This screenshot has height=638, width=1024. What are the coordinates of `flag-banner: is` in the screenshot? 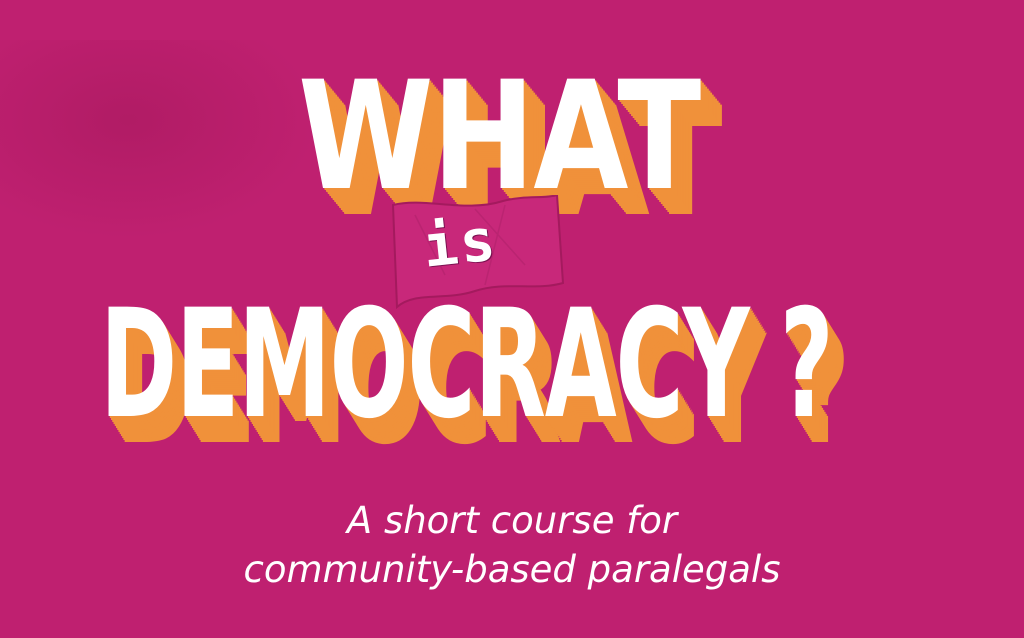 It's located at (475, 252).